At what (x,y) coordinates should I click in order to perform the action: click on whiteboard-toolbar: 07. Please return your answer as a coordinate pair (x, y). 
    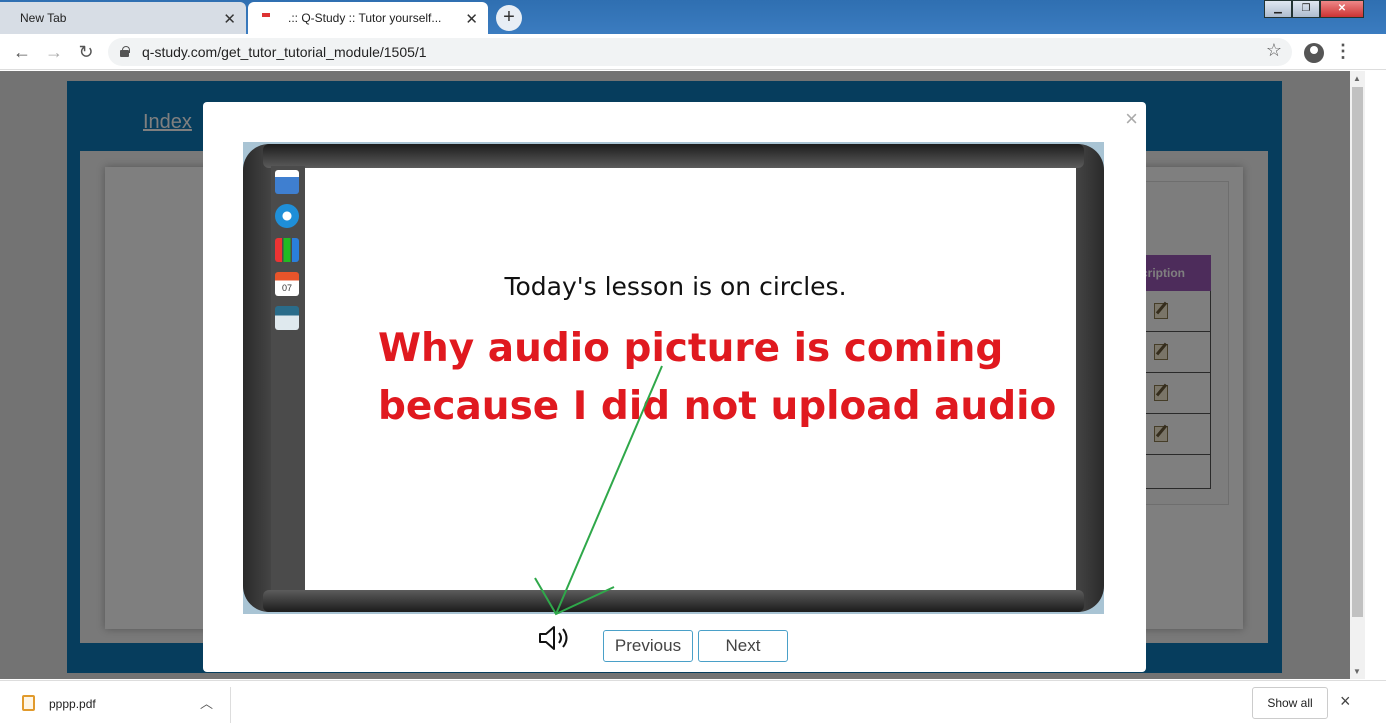
    Looking at the image, I should click on (288, 378).